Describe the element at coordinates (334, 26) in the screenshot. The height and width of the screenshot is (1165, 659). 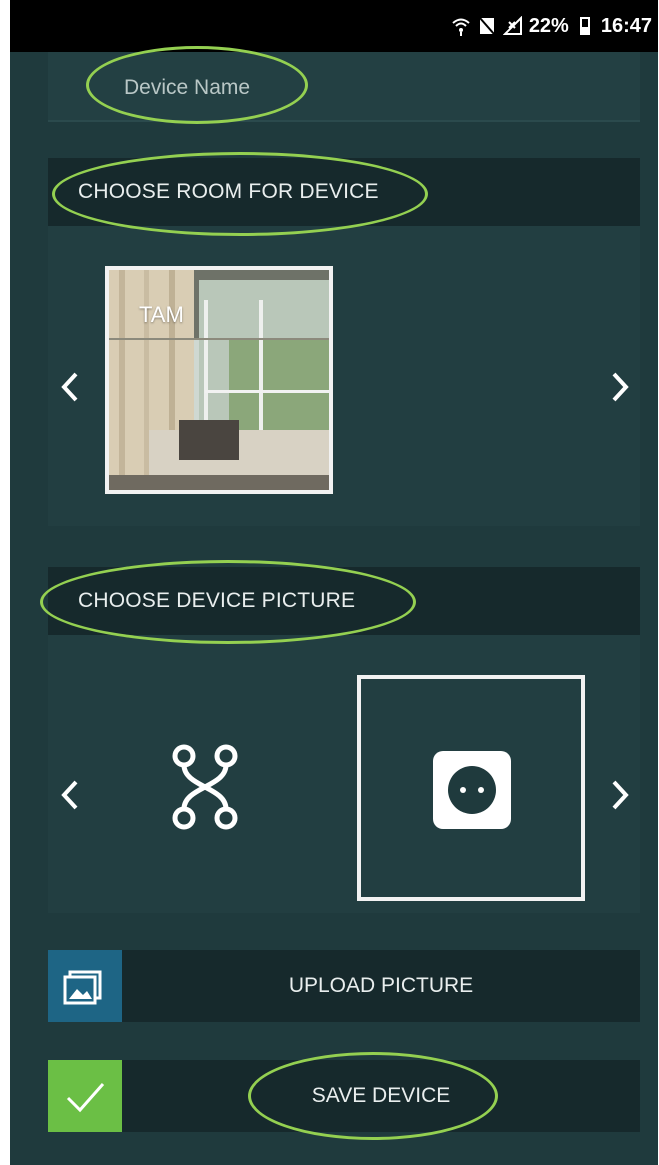
I see `status-bar: 22% 16:47` at that location.